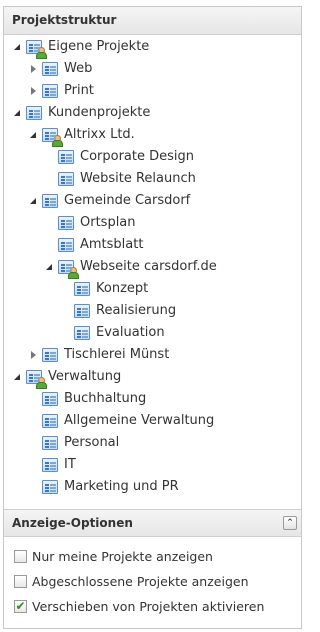 This screenshot has height=632, width=320. I want to click on tree-item-label: Buchhaltung, so click(105, 398).